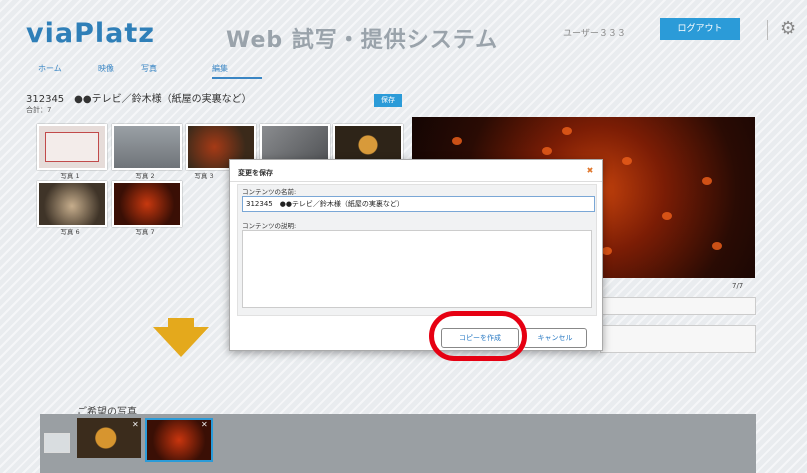 Image resolution: width=807 pixels, height=473 pixels. What do you see at coordinates (416, 181) in the screenshot?
I see `dialog-divider` at bounding box center [416, 181].